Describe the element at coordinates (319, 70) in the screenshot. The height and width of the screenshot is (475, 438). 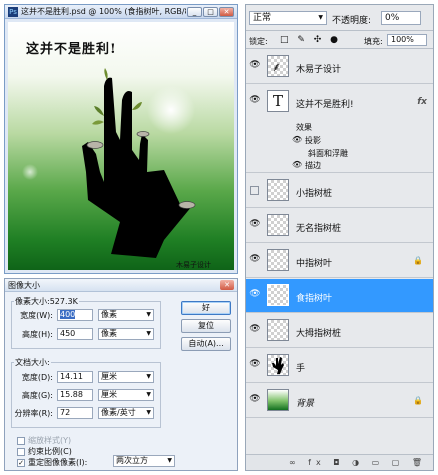
I see `layer-name: 木易子设计` at that location.